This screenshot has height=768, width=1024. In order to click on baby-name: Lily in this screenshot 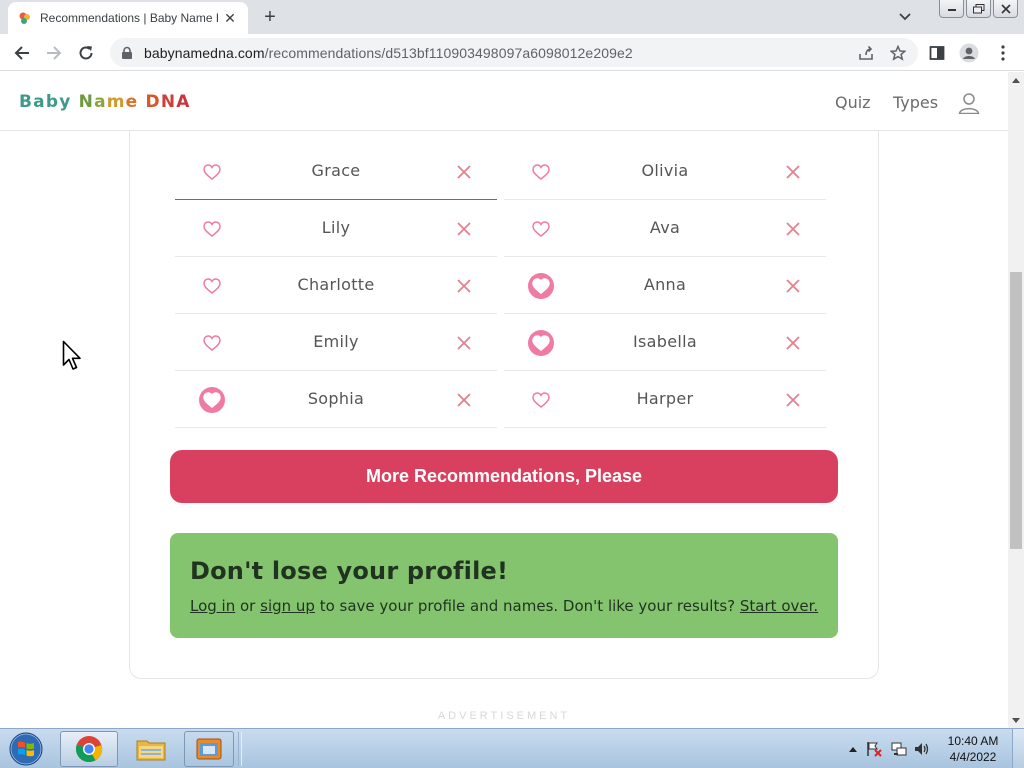, I will do `click(336, 227)`.